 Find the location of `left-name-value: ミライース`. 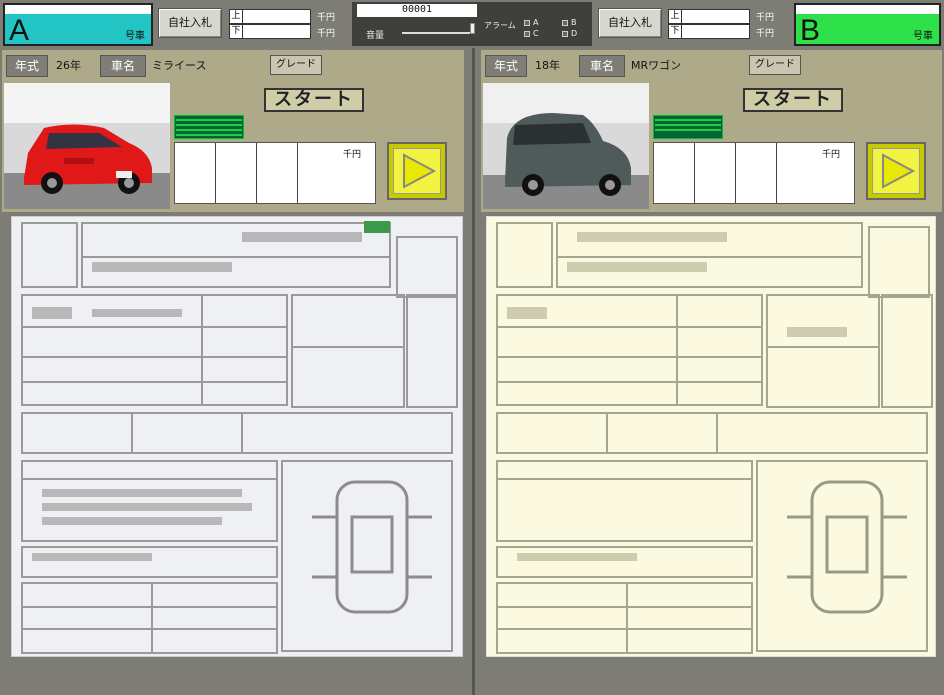

left-name-value: ミライース is located at coordinates (179, 65).